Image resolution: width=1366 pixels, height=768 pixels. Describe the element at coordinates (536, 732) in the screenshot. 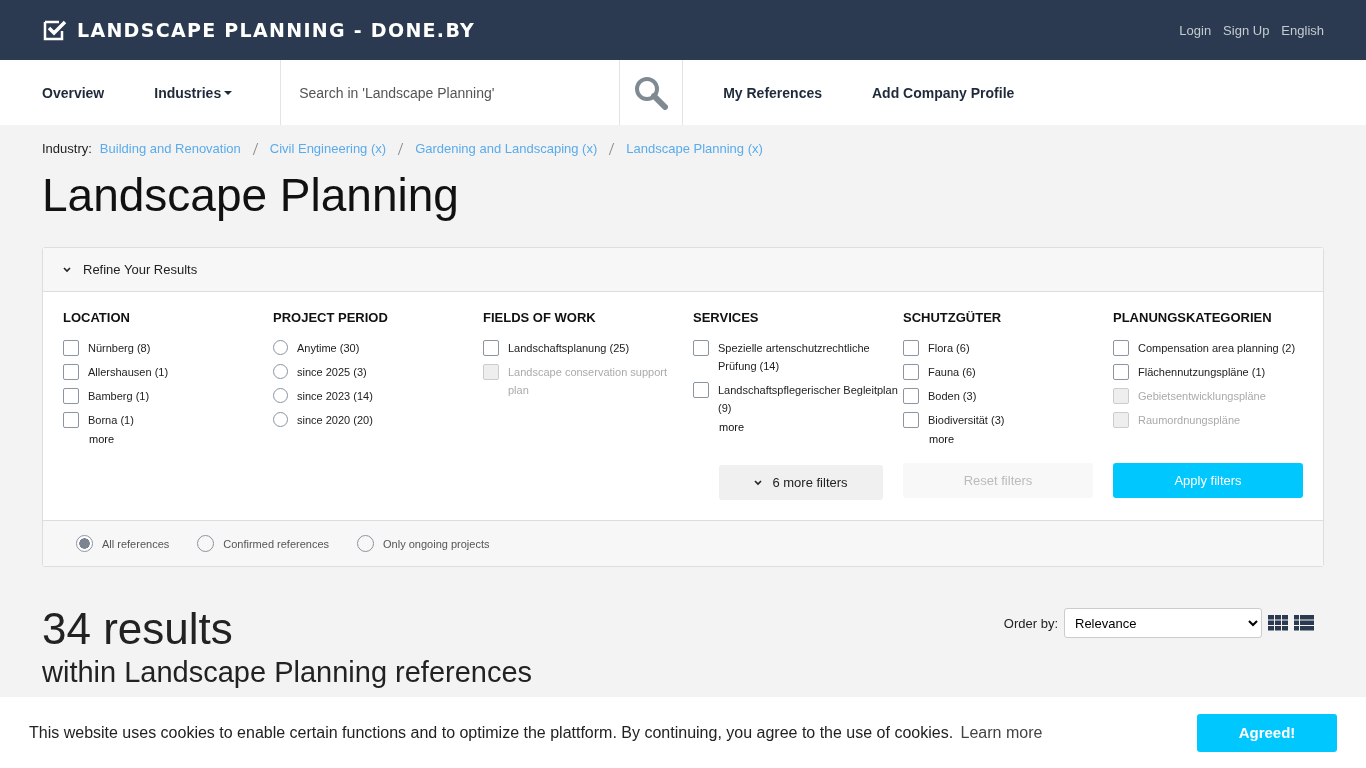

I see `cookie-message: This website uses cookies to enable certain functions and to optimize the plattform. By continuing, you agree to the use of cookies. Learn more` at that location.